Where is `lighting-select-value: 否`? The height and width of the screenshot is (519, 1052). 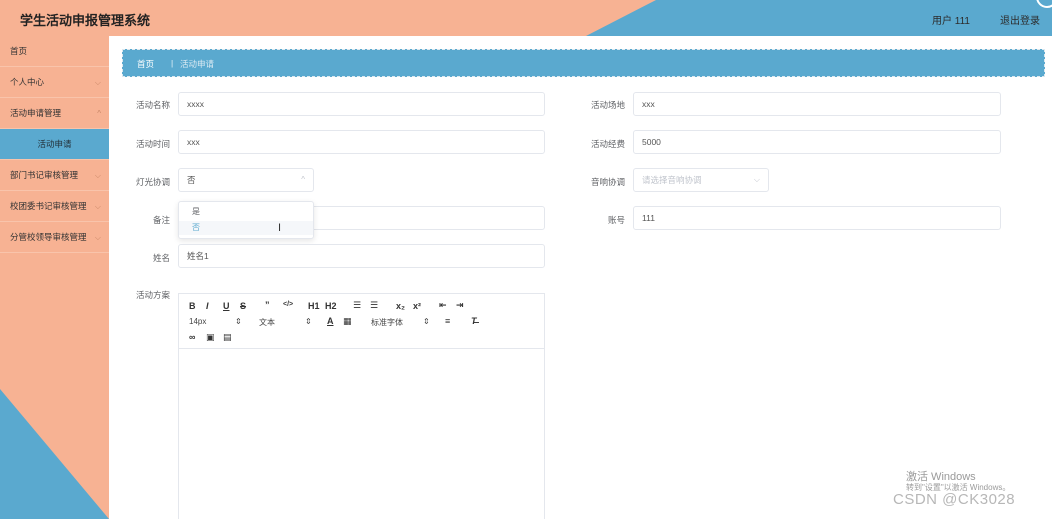 lighting-select-value: 否 is located at coordinates (191, 180).